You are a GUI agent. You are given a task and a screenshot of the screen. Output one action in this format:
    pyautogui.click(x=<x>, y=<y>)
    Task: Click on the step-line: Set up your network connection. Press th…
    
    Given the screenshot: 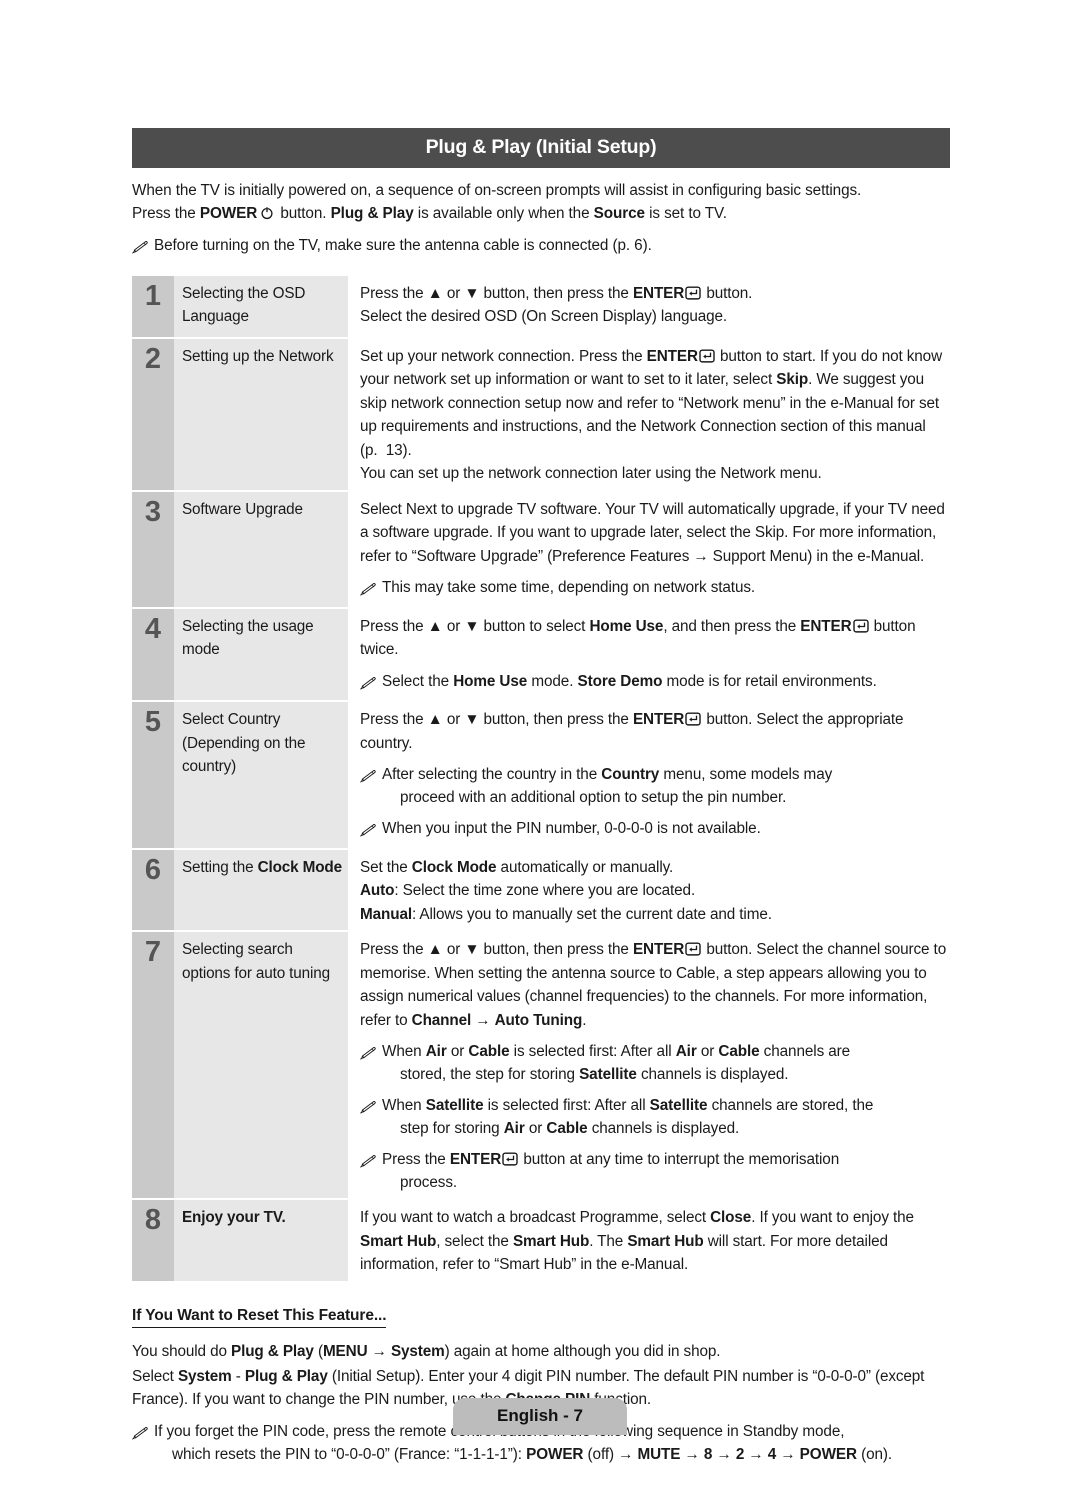 What is the action you would take?
    pyautogui.click(x=651, y=403)
    